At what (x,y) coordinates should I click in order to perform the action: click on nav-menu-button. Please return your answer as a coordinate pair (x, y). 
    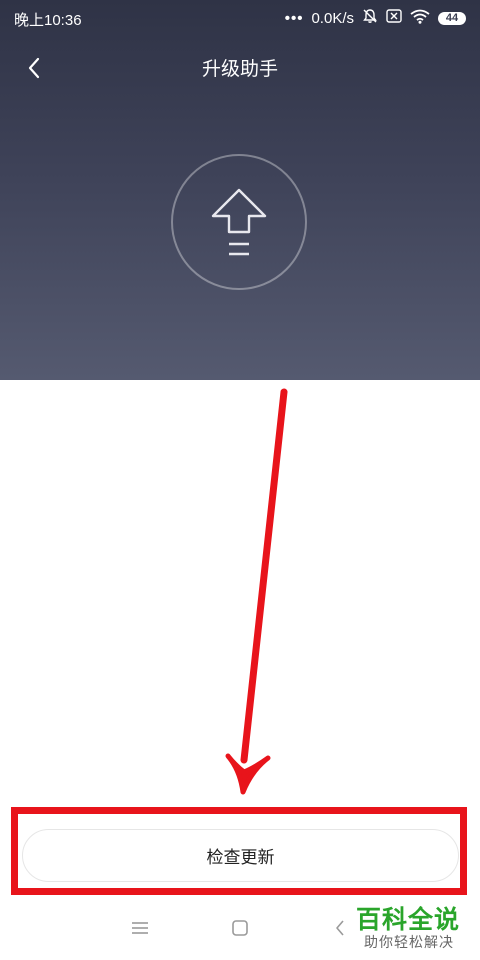
    Looking at the image, I should click on (140, 928).